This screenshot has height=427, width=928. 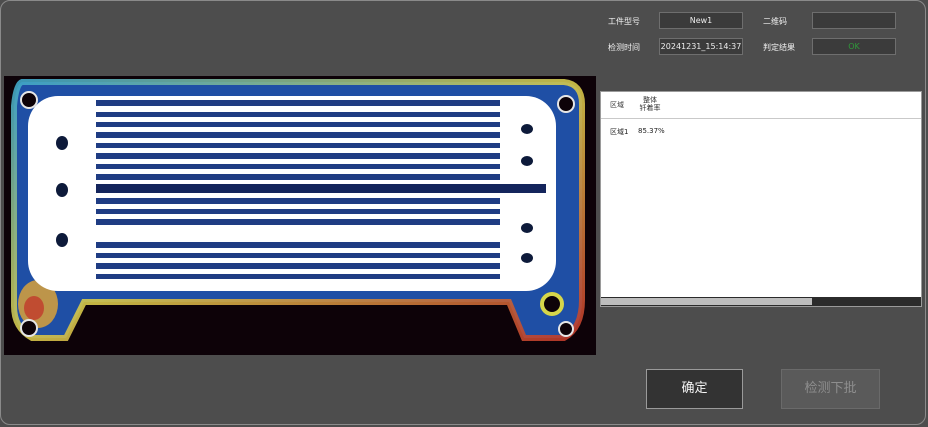 I want to click on col-rate-header-line1: 整体, so click(x=650, y=100).